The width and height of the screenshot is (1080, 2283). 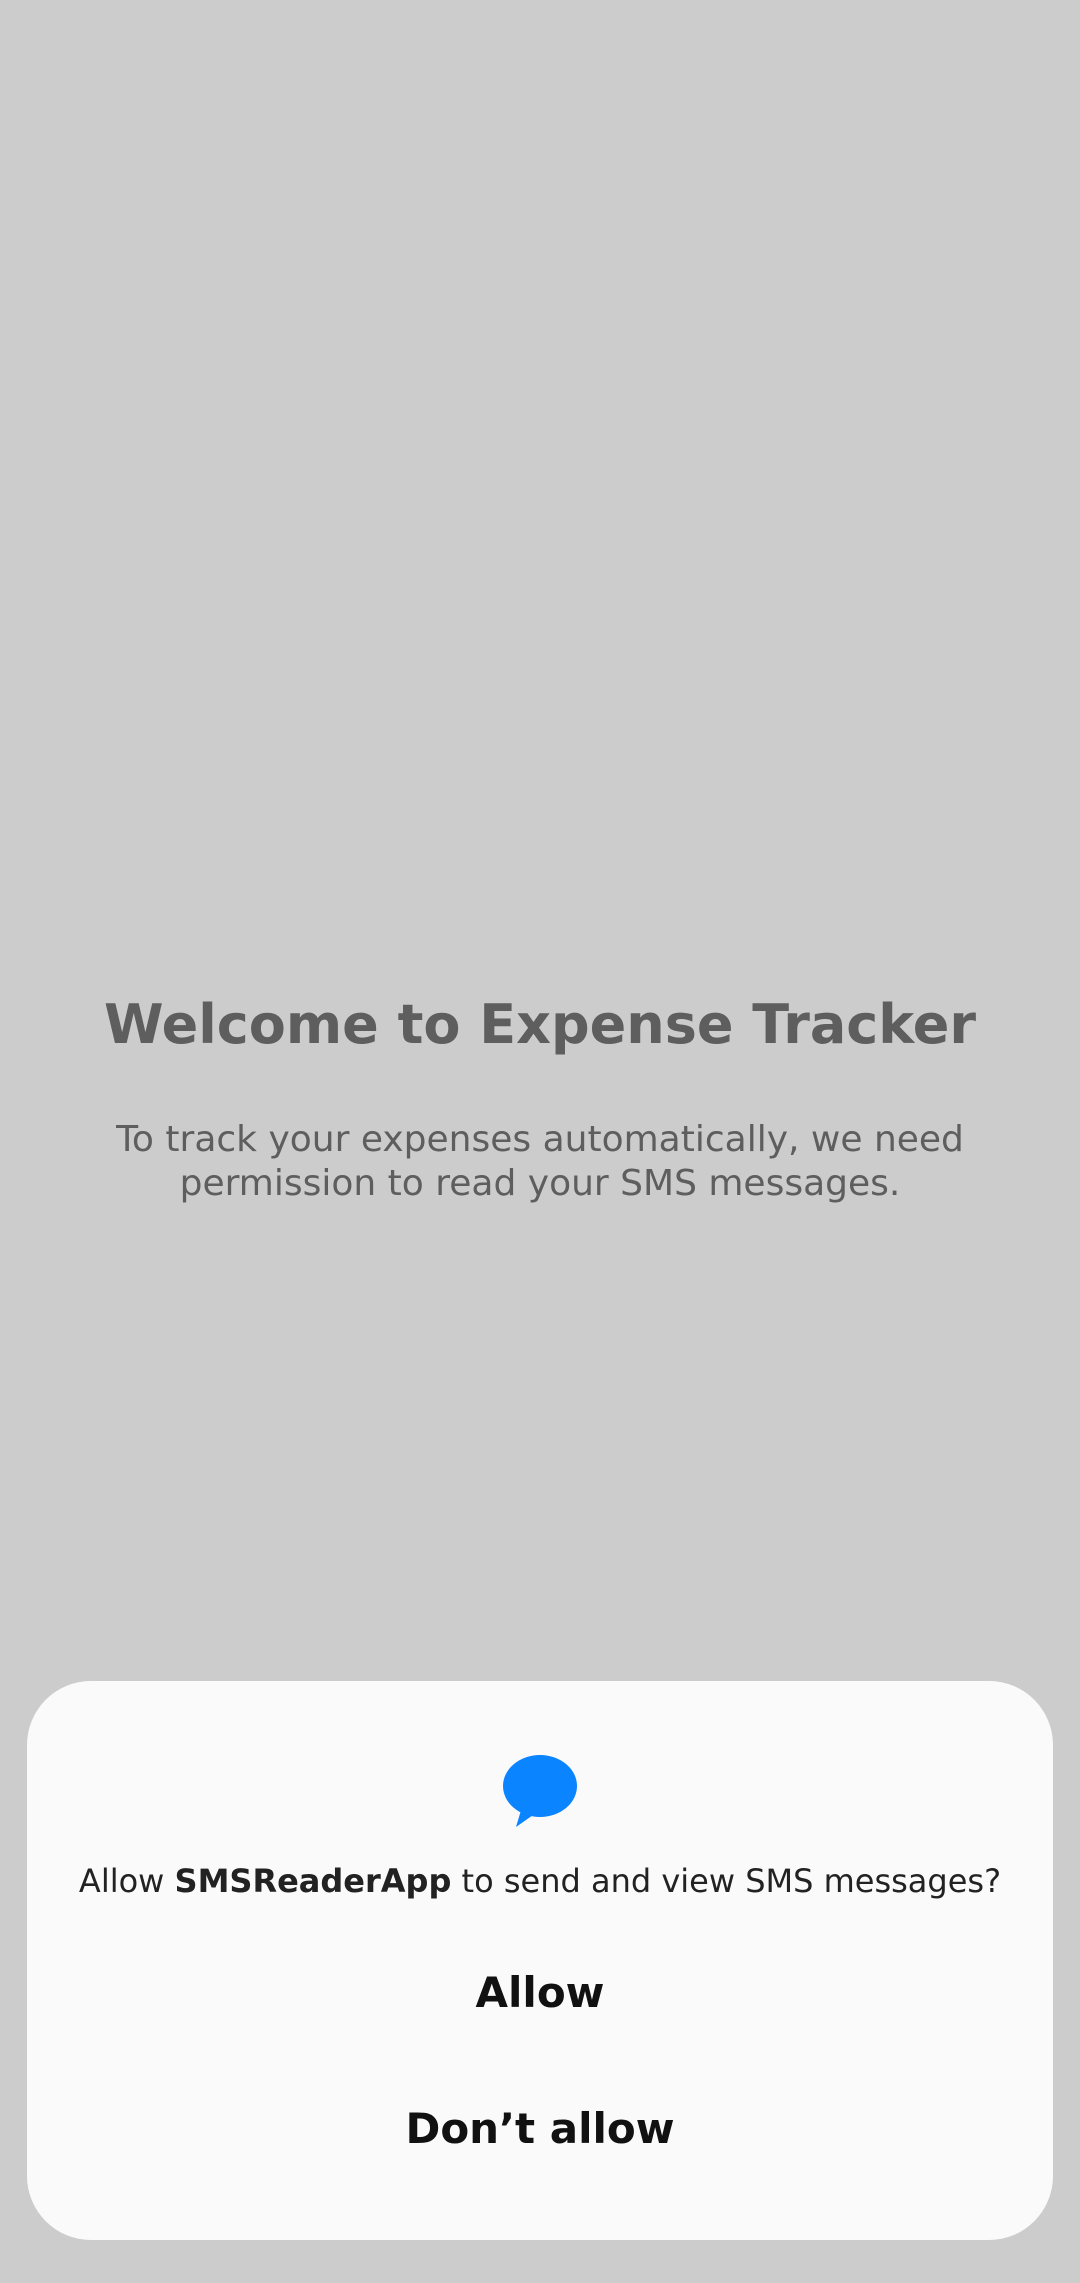 I want to click on dont-allow-button: Don’t allow, so click(x=540, y=2129).